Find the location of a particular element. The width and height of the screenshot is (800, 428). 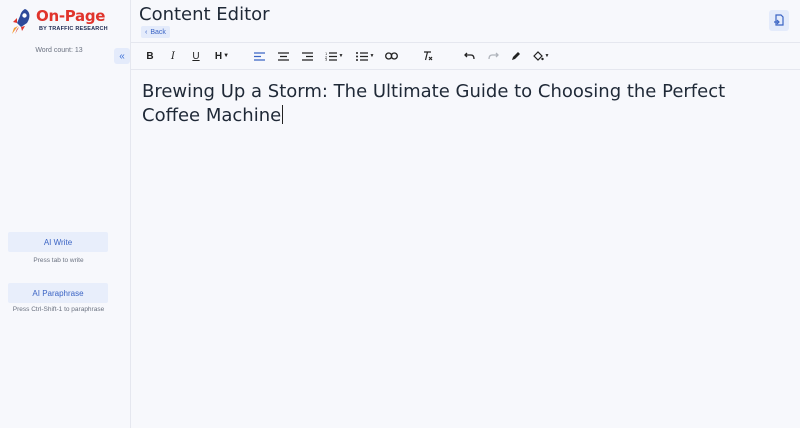

collapse-sidebar-button: « is located at coordinates (122, 56).